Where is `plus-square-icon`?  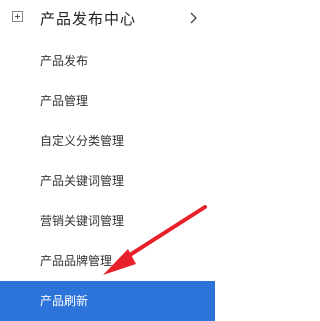
plus-square-icon is located at coordinates (17, 16).